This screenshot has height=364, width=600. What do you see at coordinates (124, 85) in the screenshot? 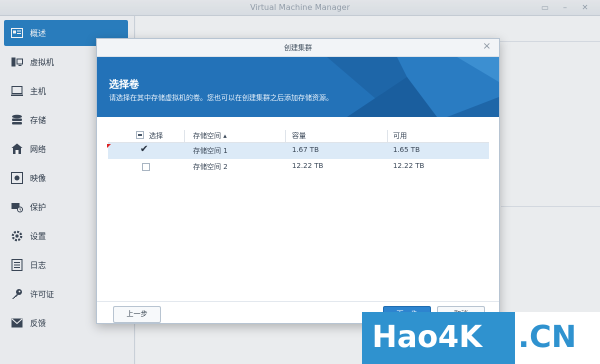
I see `step-title: 选择卷` at bounding box center [124, 85].